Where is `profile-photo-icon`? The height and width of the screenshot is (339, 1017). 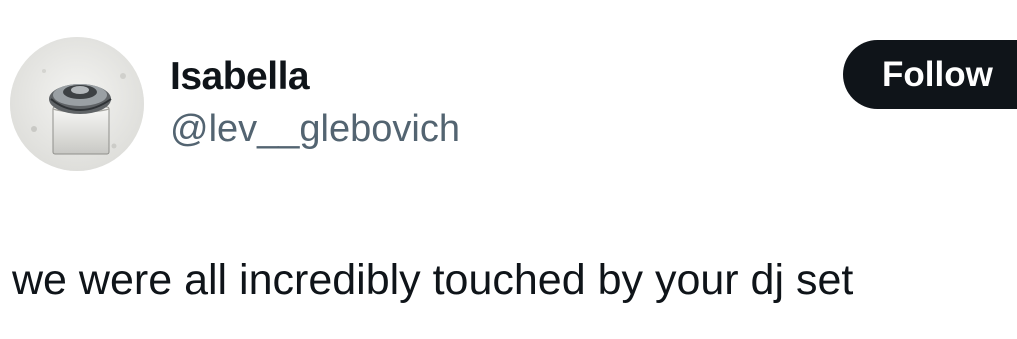
profile-photo-icon is located at coordinates (77, 104).